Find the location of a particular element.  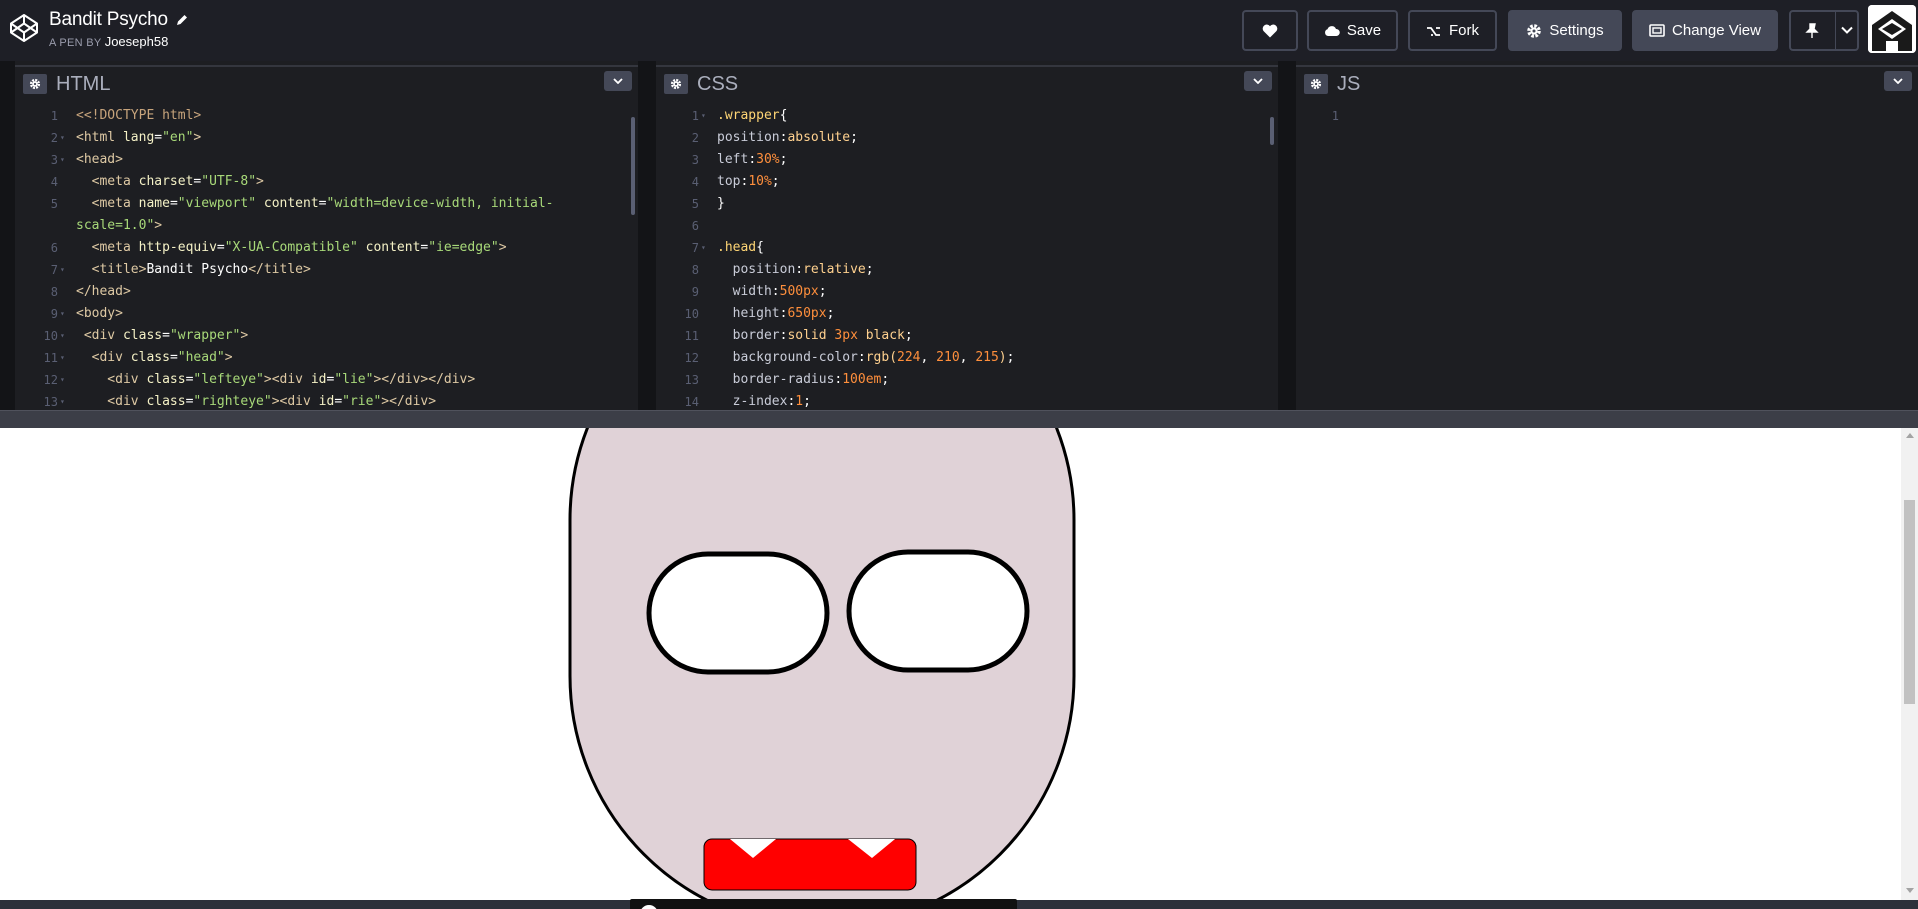

pencil-icon is located at coordinates (182, 20).